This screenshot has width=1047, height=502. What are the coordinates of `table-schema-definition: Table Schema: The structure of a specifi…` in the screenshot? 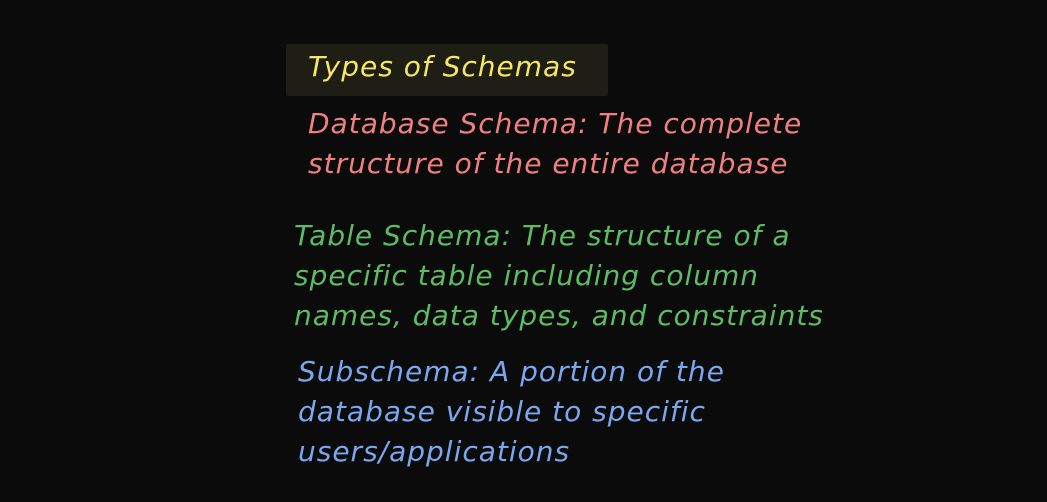 It's located at (559, 276).